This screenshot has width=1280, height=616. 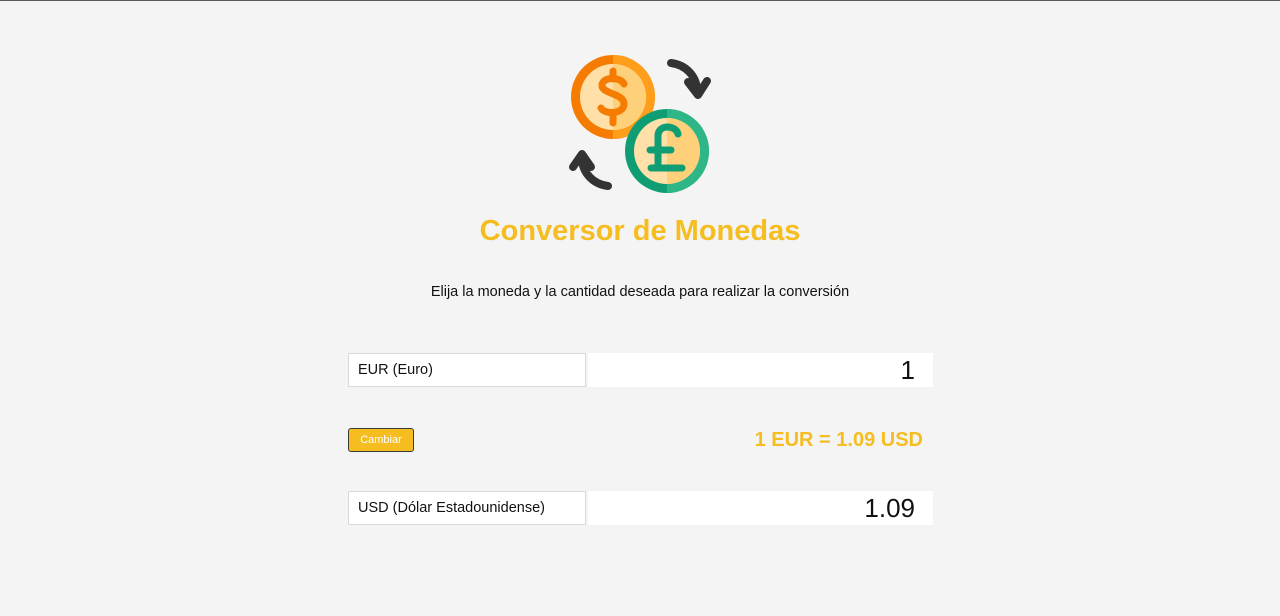 What do you see at coordinates (760, 508) in the screenshot?
I see `to-amount-output: 1.09` at bounding box center [760, 508].